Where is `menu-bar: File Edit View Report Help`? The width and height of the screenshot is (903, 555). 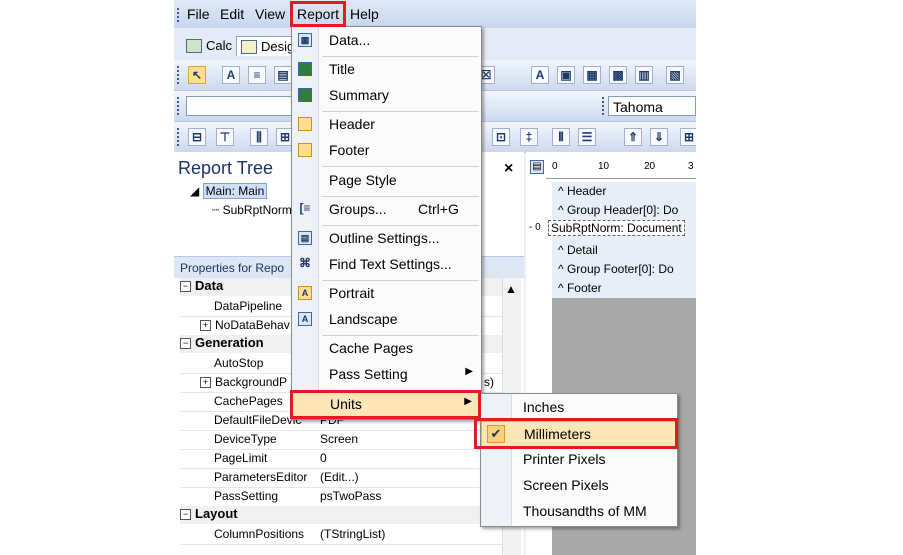
menu-bar: File Edit View Report Help is located at coordinates (435, 14).